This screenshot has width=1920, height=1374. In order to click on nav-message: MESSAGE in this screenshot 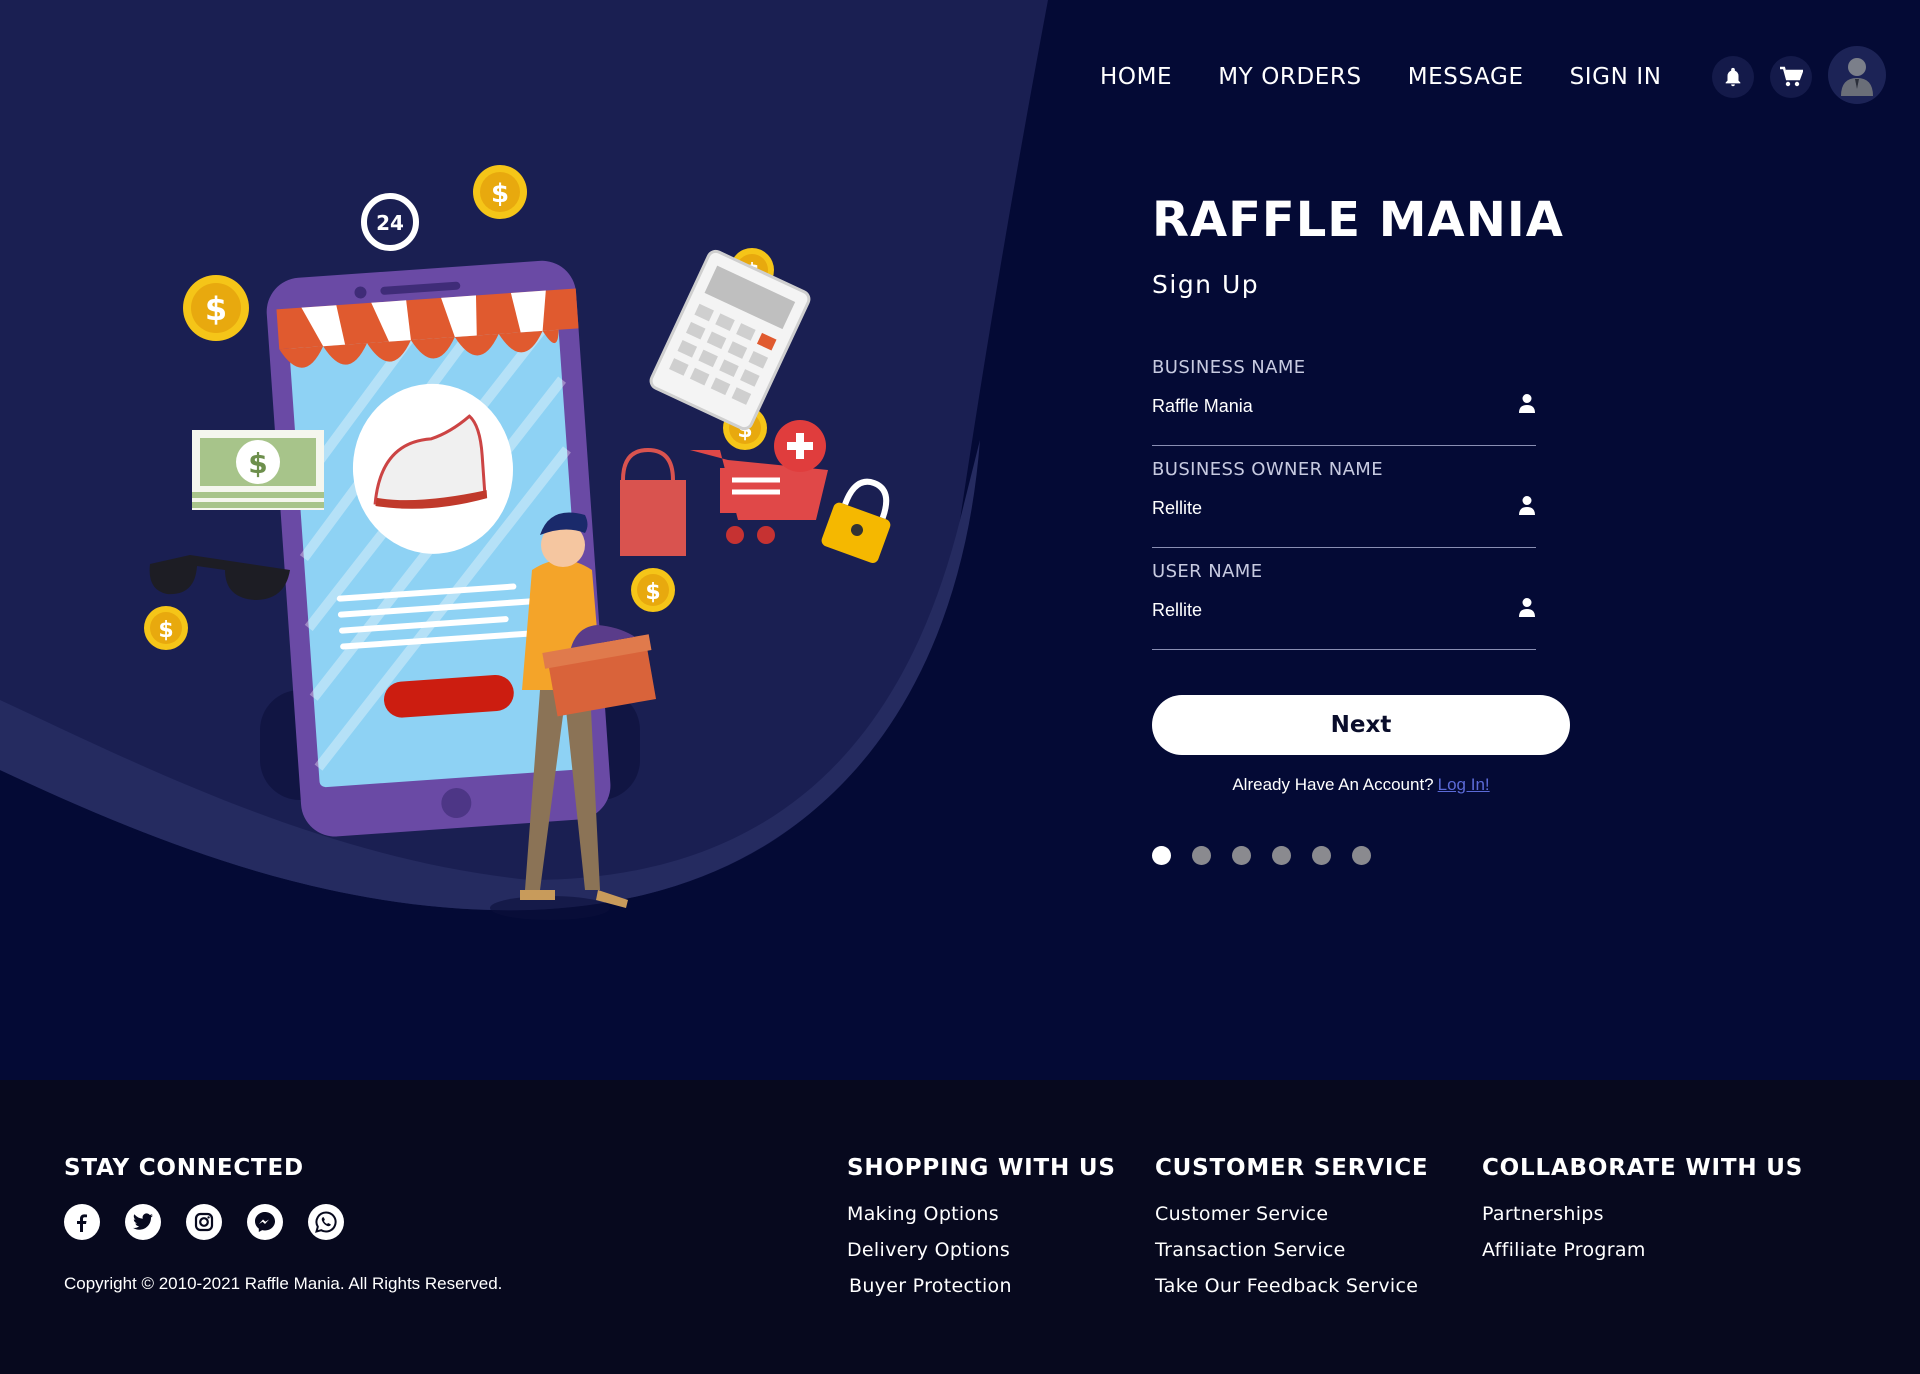, I will do `click(1466, 77)`.